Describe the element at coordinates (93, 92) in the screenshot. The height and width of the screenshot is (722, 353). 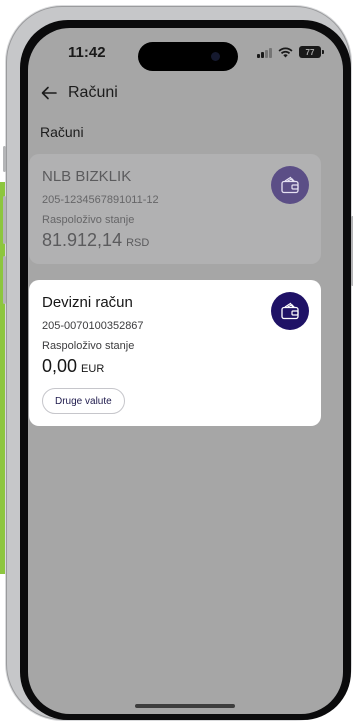
I see `page-title: Računi` at that location.